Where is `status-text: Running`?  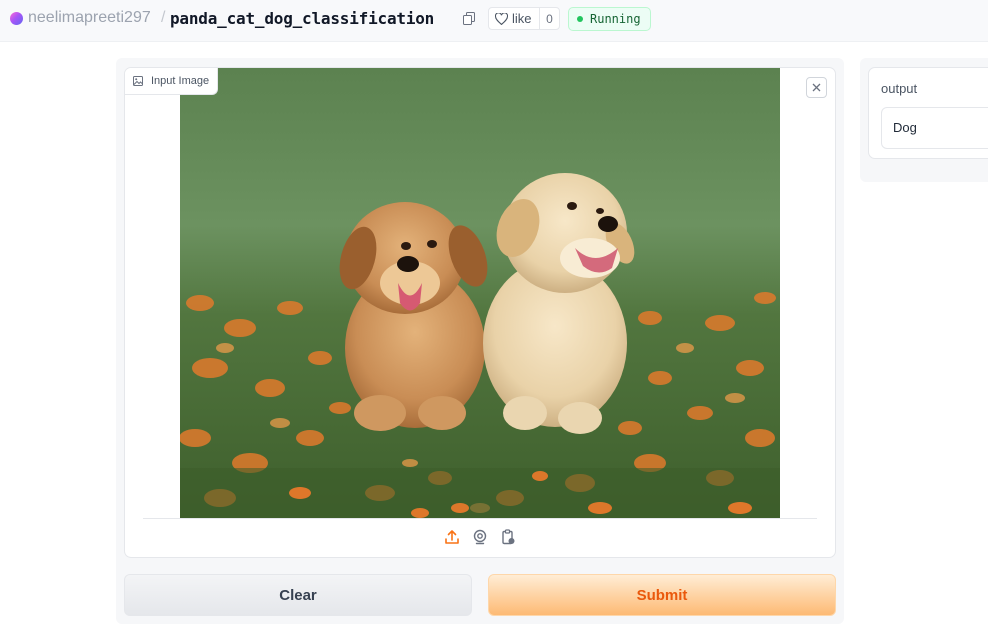
status-text: Running is located at coordinates (615, 19).